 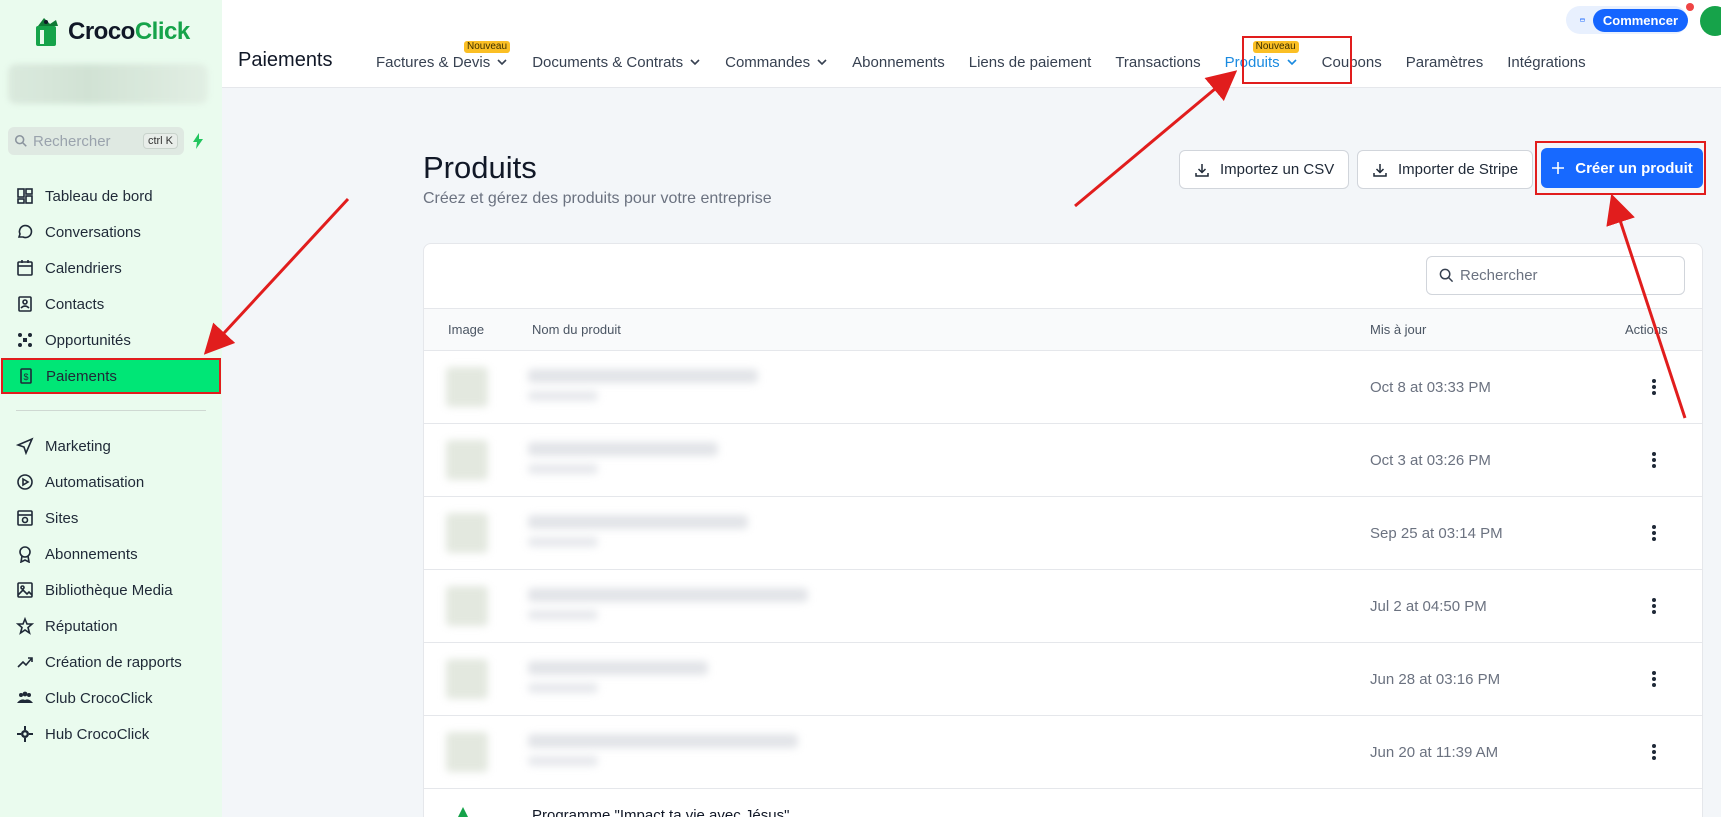 I want to click on page-title: Produits, so click(x=480, y=167).